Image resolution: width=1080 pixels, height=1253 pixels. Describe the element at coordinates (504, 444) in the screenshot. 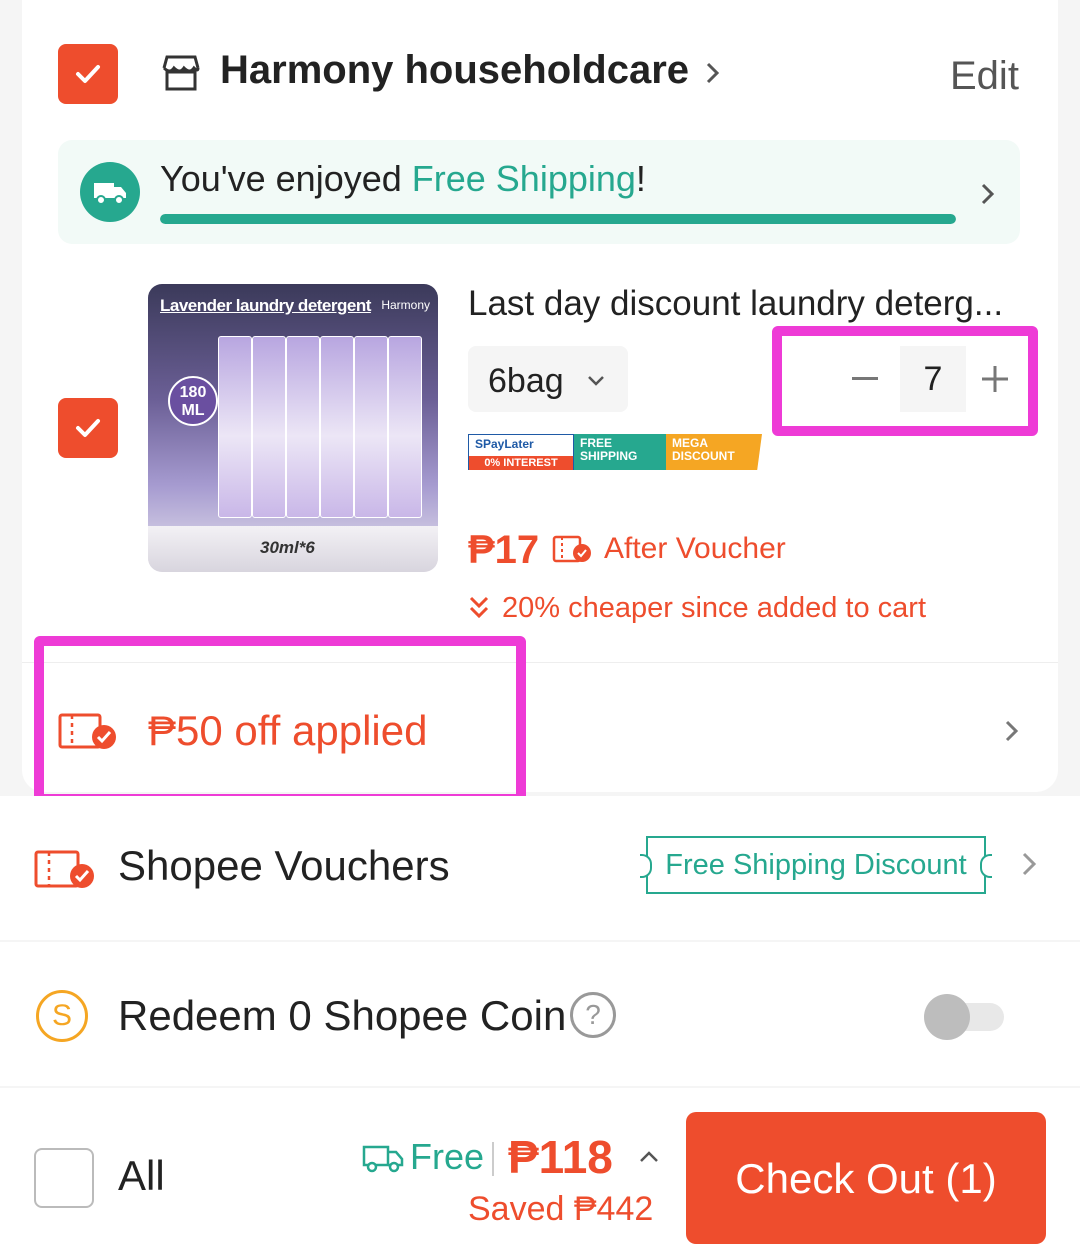

I see `spaylater-label: SPayLater` at that location.